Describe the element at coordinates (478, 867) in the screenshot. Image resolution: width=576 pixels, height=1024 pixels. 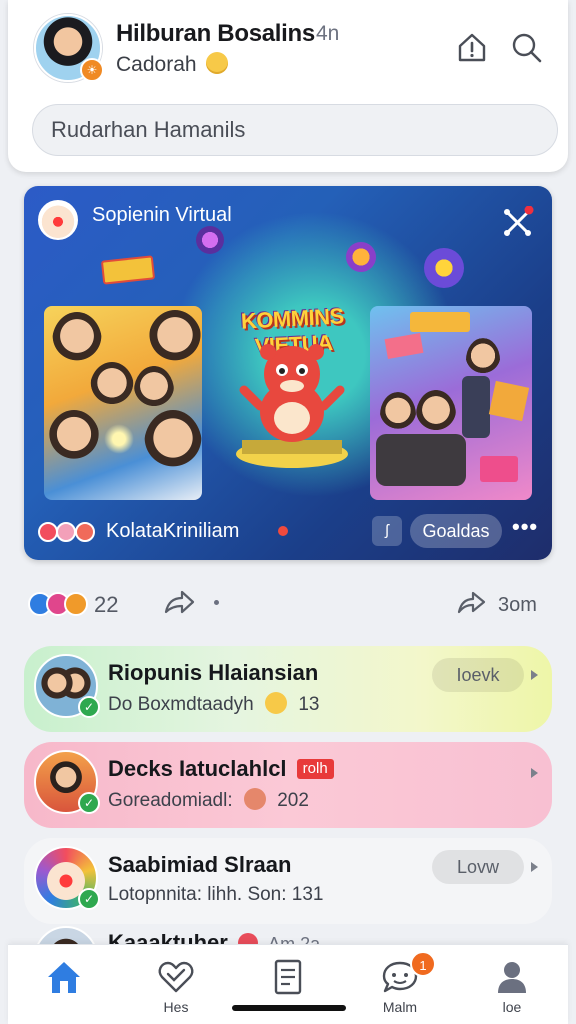
I see `list-item-action-button: Lovw` at that location.